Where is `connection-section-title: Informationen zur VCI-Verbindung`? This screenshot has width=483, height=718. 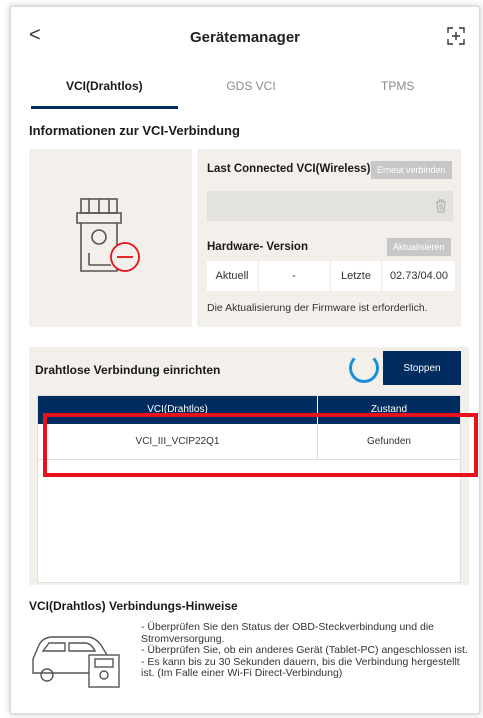
connection-section-title: Informationen zur VCI-Verbindung is located at coordinates (134, 130).